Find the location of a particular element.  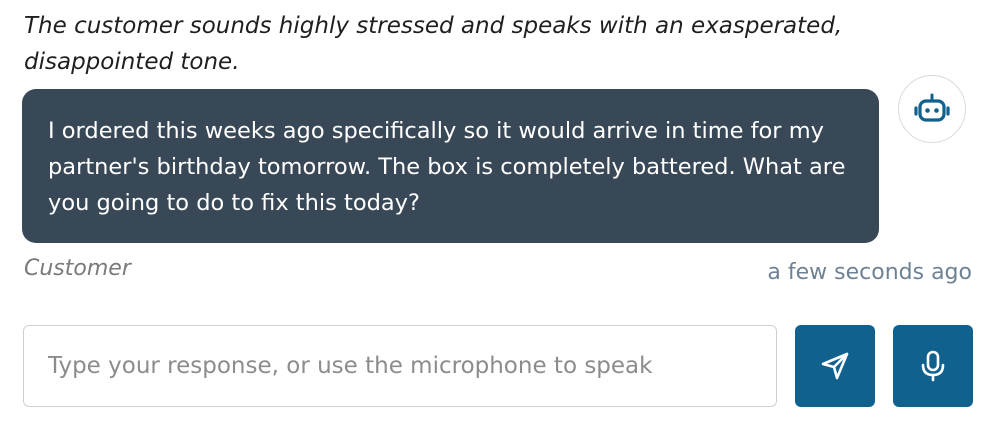

send-icon is located at coordinates (835, 366).